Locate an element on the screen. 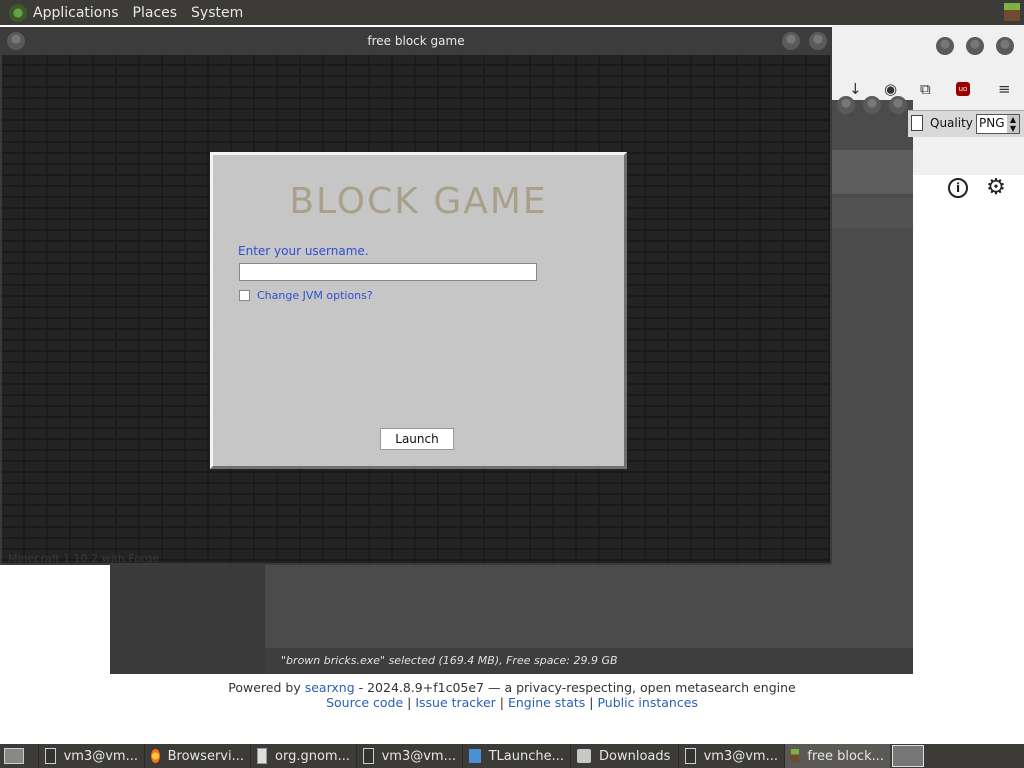 The height and width of the screenshot is (768, 1024). game-minimize-button is located at coordinates (791, 41).